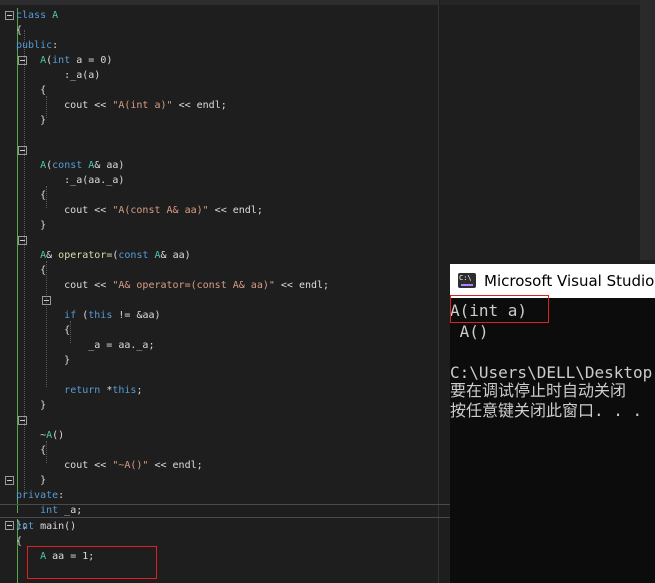 This screenshot has width=655, height=583. I want to click on fold-toggle-copy-ctor, so click(22, 150).